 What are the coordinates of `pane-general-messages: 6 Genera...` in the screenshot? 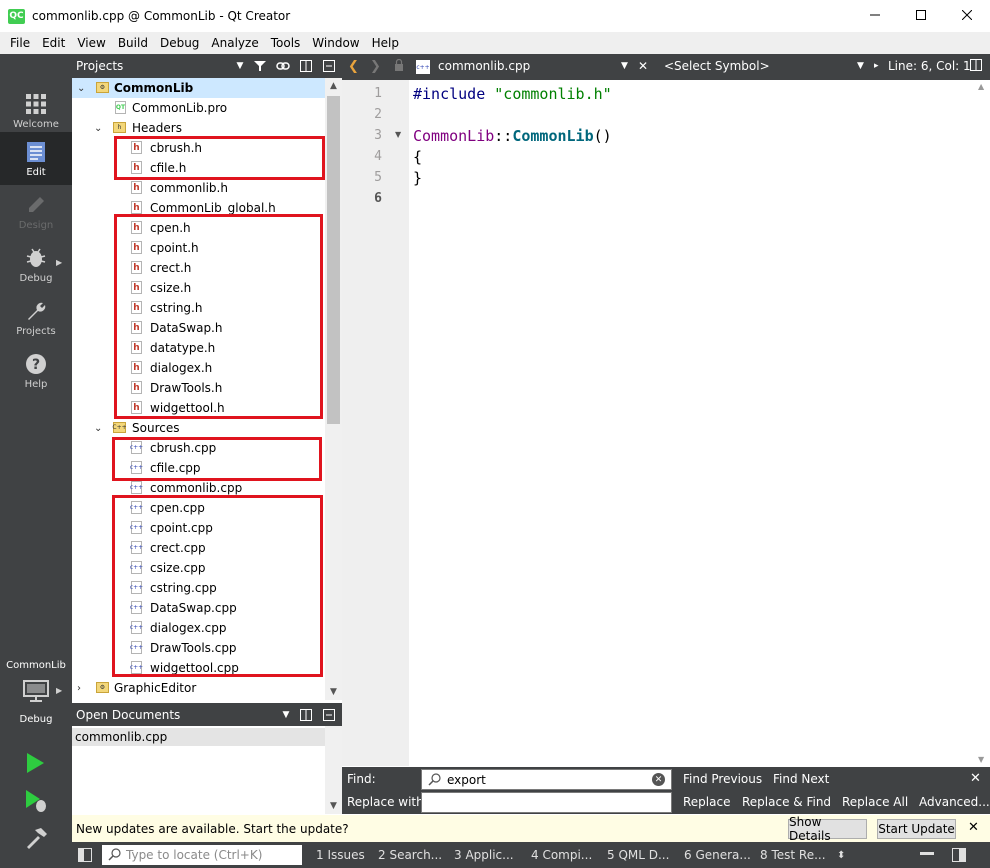 It's located at (717, 855).